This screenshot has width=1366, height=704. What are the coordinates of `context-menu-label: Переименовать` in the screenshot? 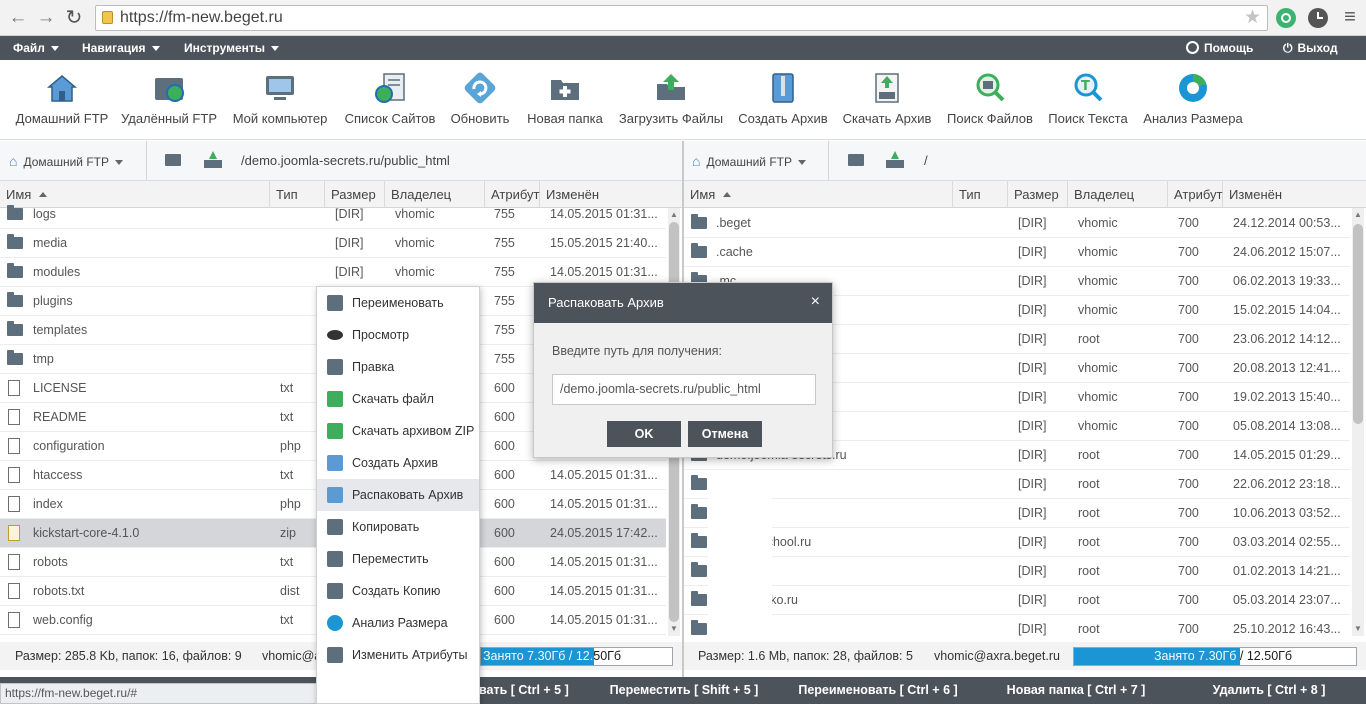 It's located at (398, 303).